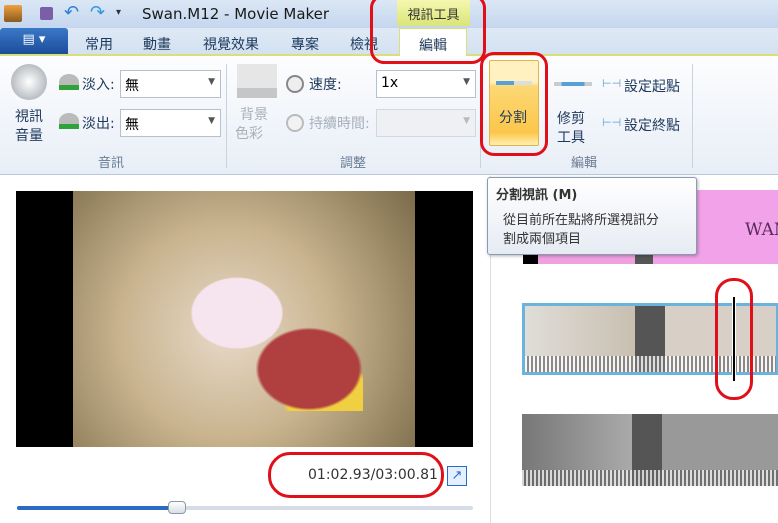 The image size is (778, 523). I want to click on save-icon, so click(46, 13).